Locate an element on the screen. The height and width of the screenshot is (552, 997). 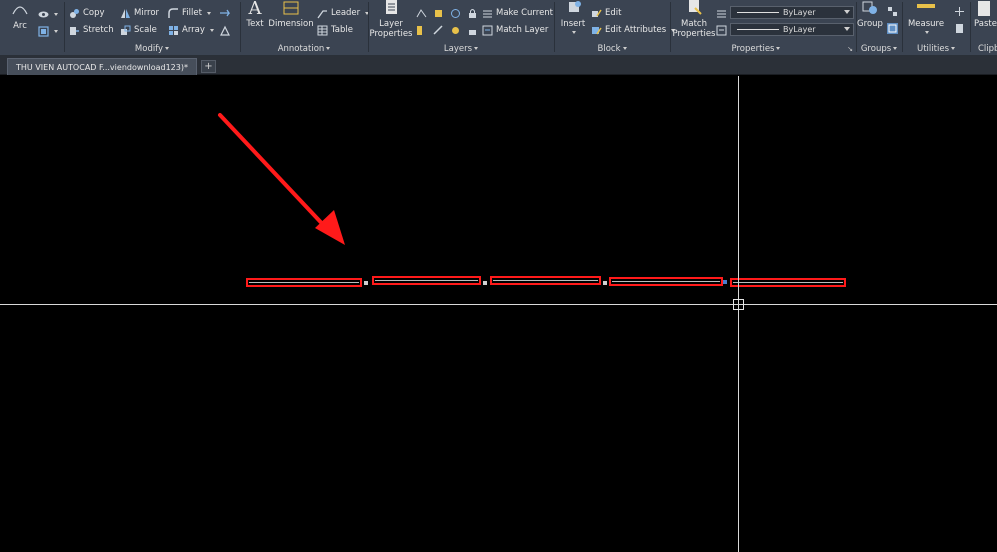
mirror-label: Mirror is located at coordinates (147, 13).